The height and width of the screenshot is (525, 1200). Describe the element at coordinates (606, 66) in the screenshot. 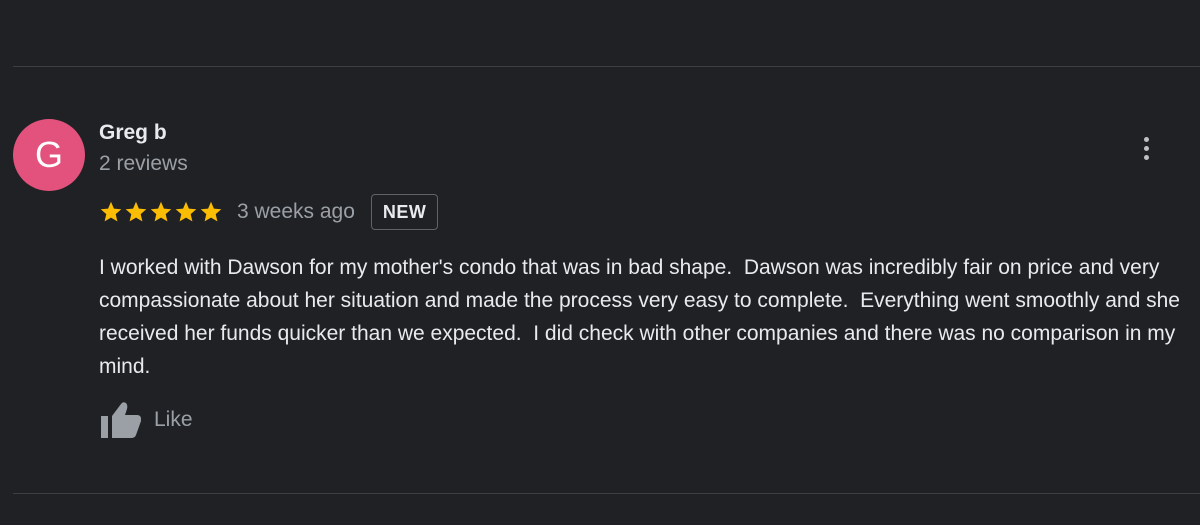

I see `top-divider` at that location.